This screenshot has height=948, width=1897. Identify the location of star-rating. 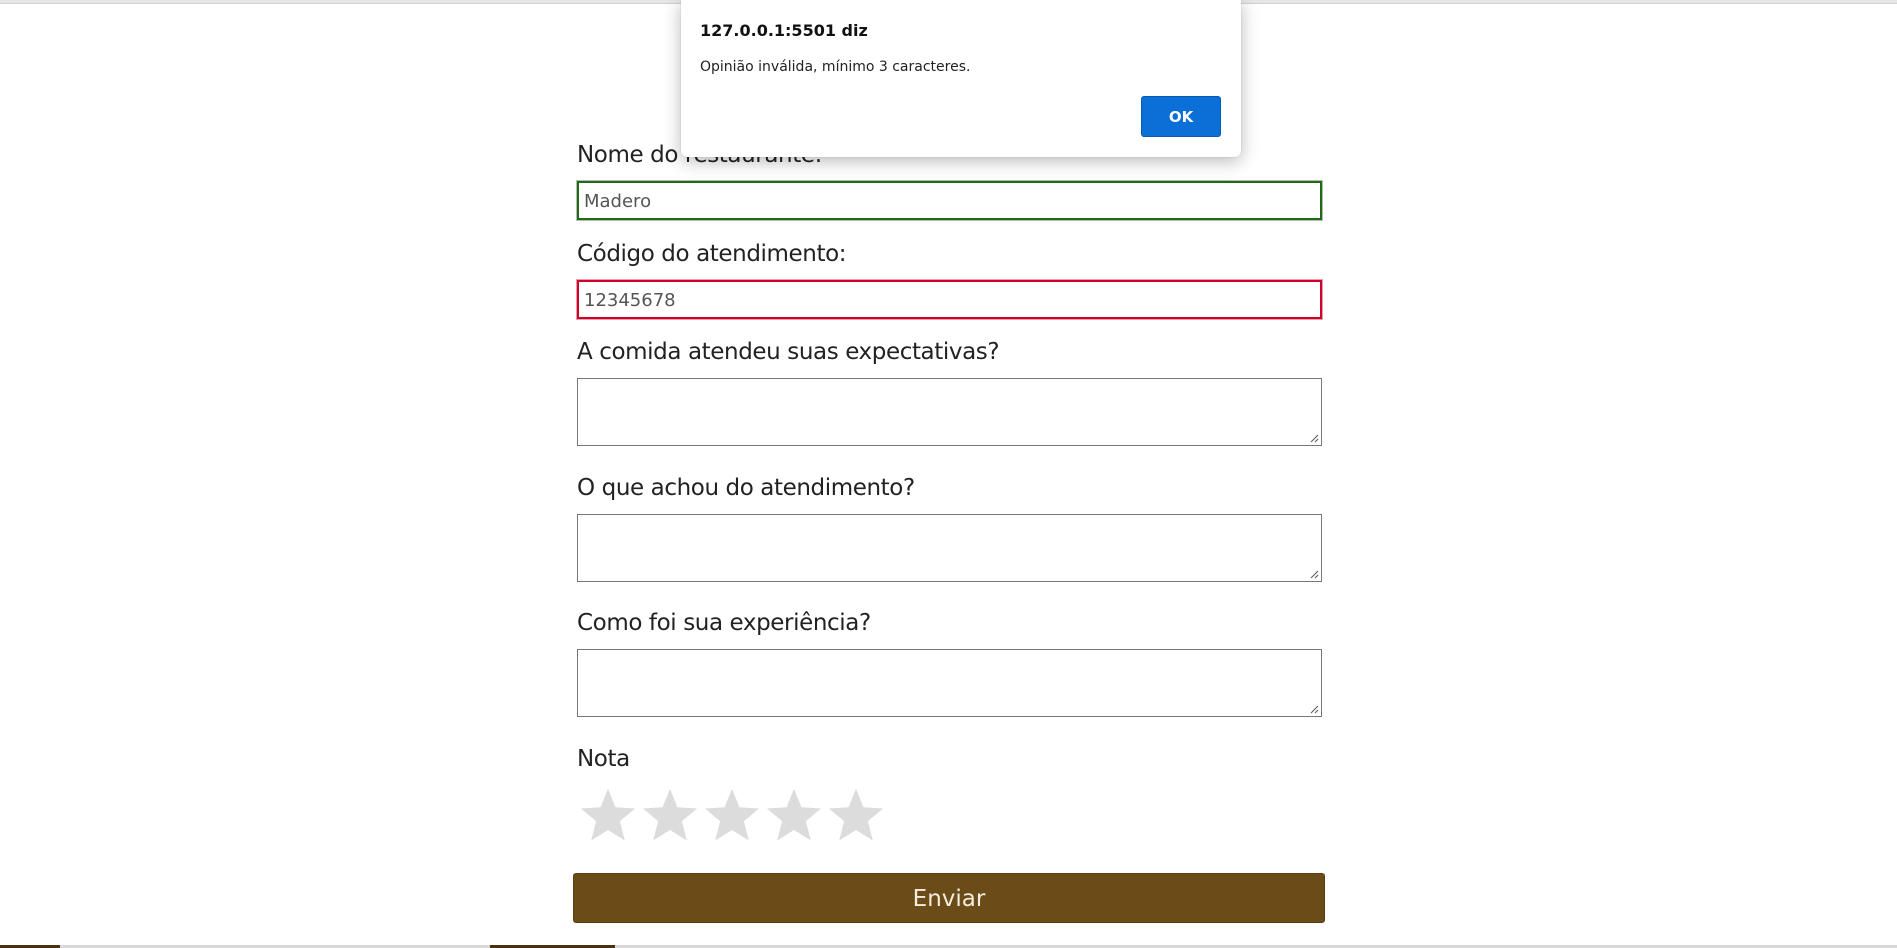
(732, 819).